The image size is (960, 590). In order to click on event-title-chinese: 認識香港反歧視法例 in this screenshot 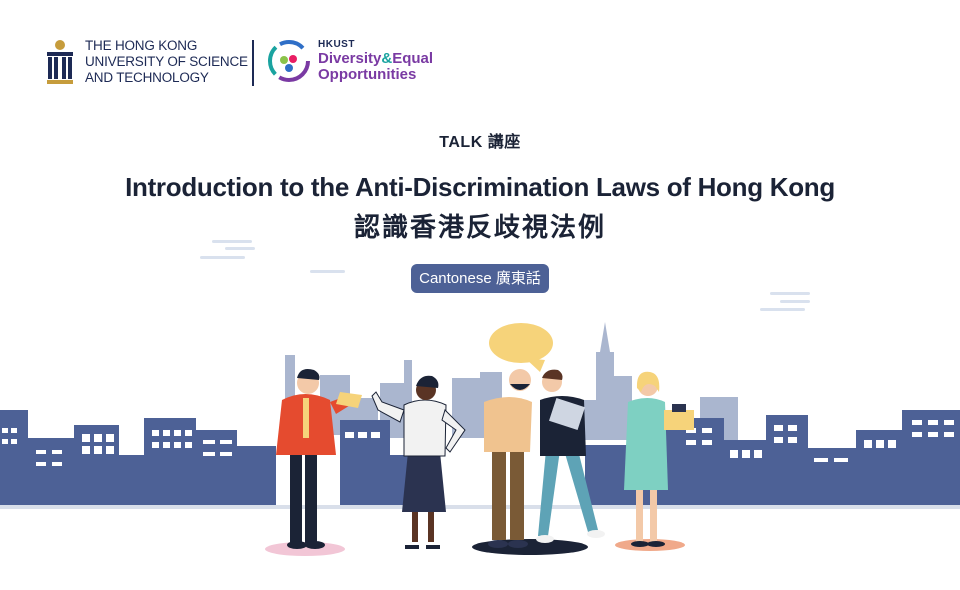, I will do `click(479, 227)`.